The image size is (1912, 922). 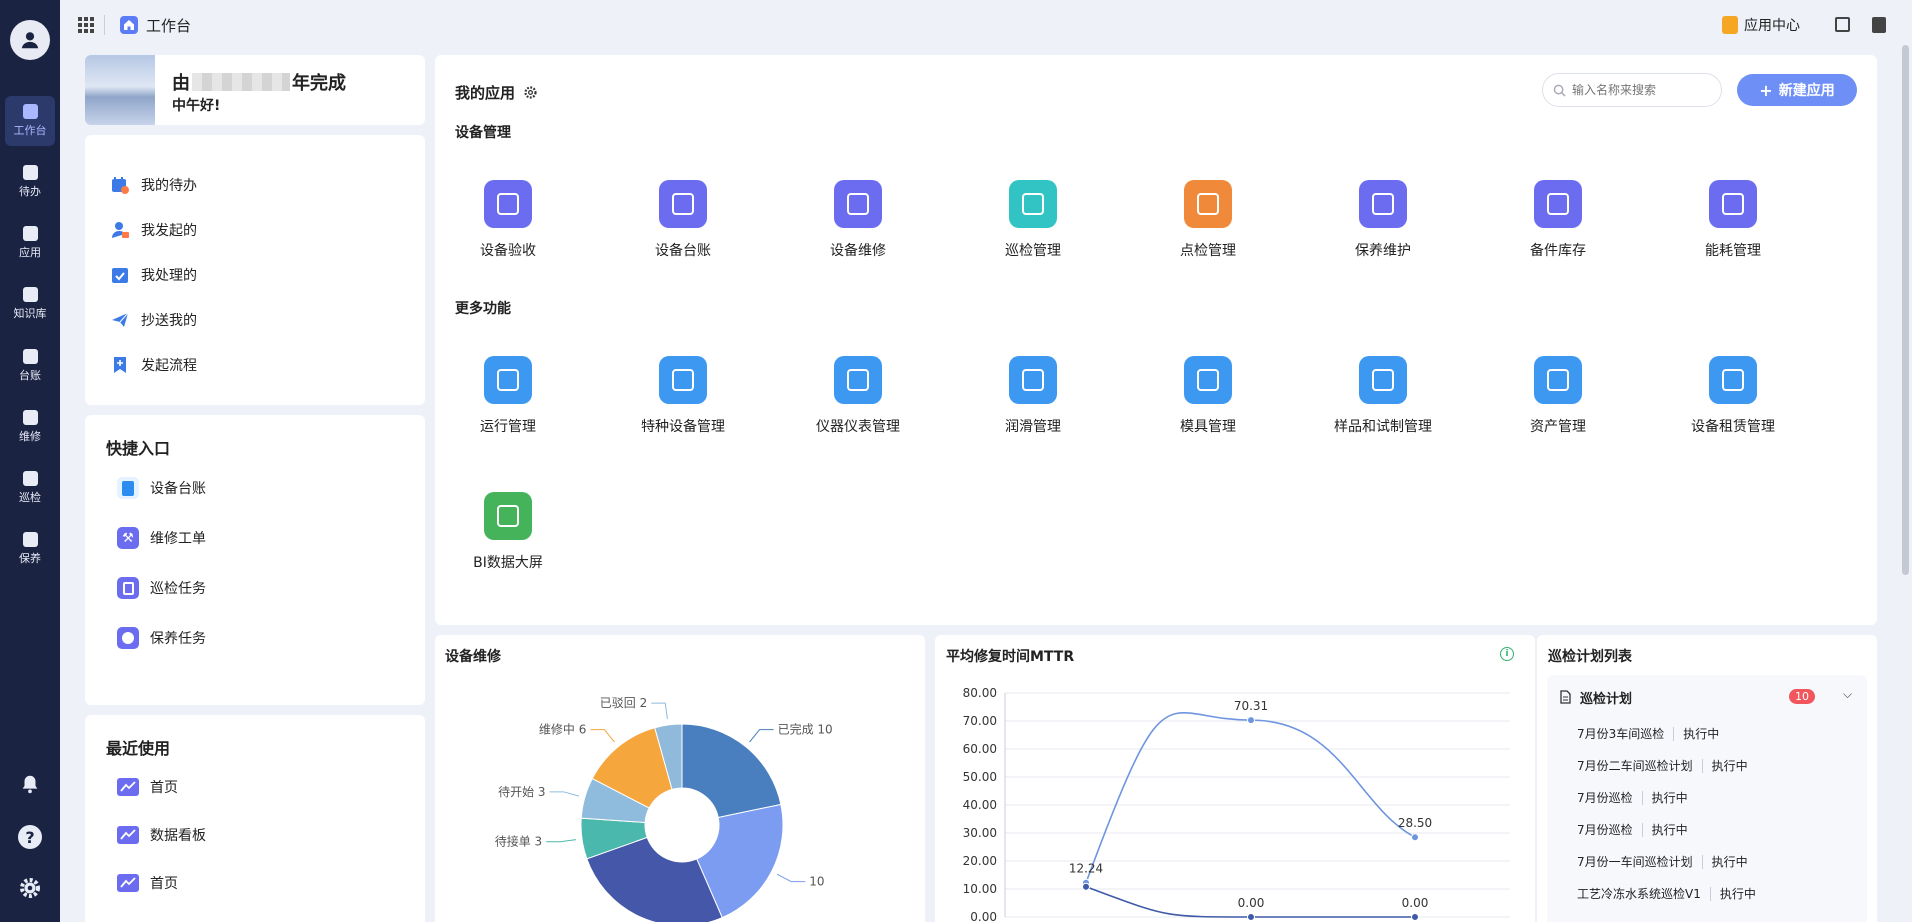 What do you see at coordinates (1905, 310) in the screenshot?
I see `page-scrollbar` at bounding box center [1905, 310].